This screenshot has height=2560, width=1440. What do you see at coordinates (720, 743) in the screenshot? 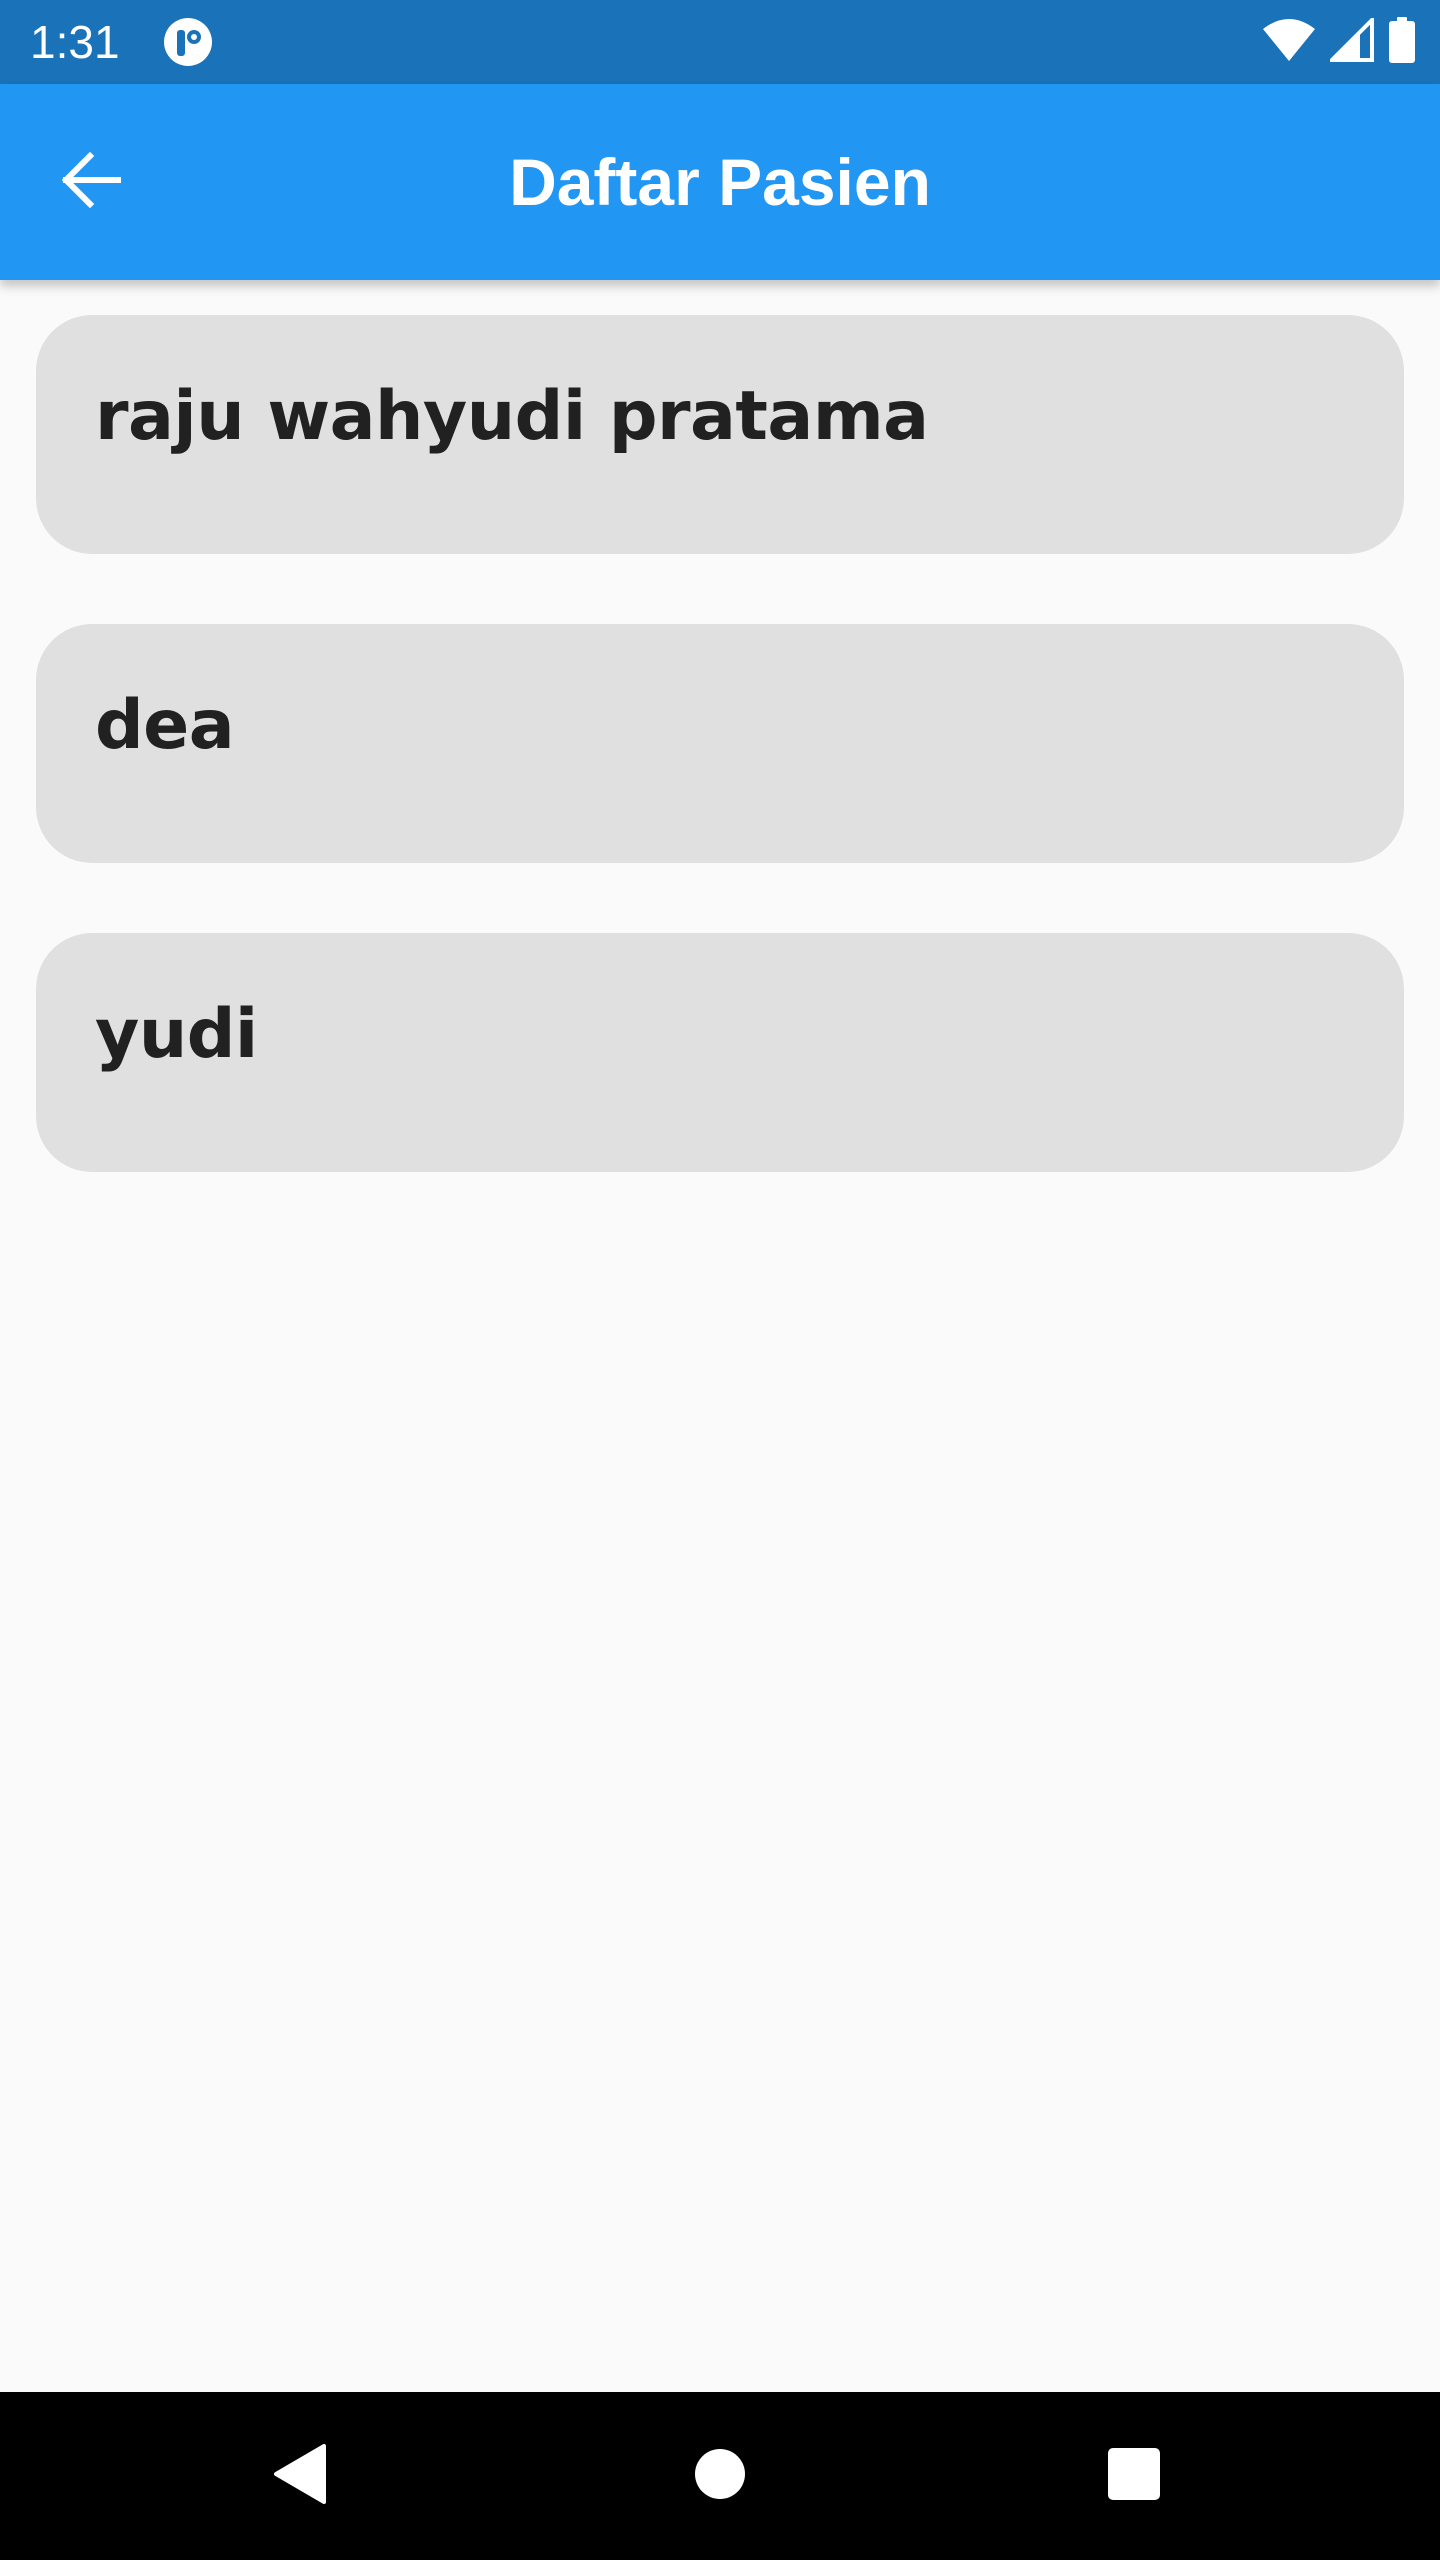
I see `patient-card: dea` at bounding box center [720, 743].